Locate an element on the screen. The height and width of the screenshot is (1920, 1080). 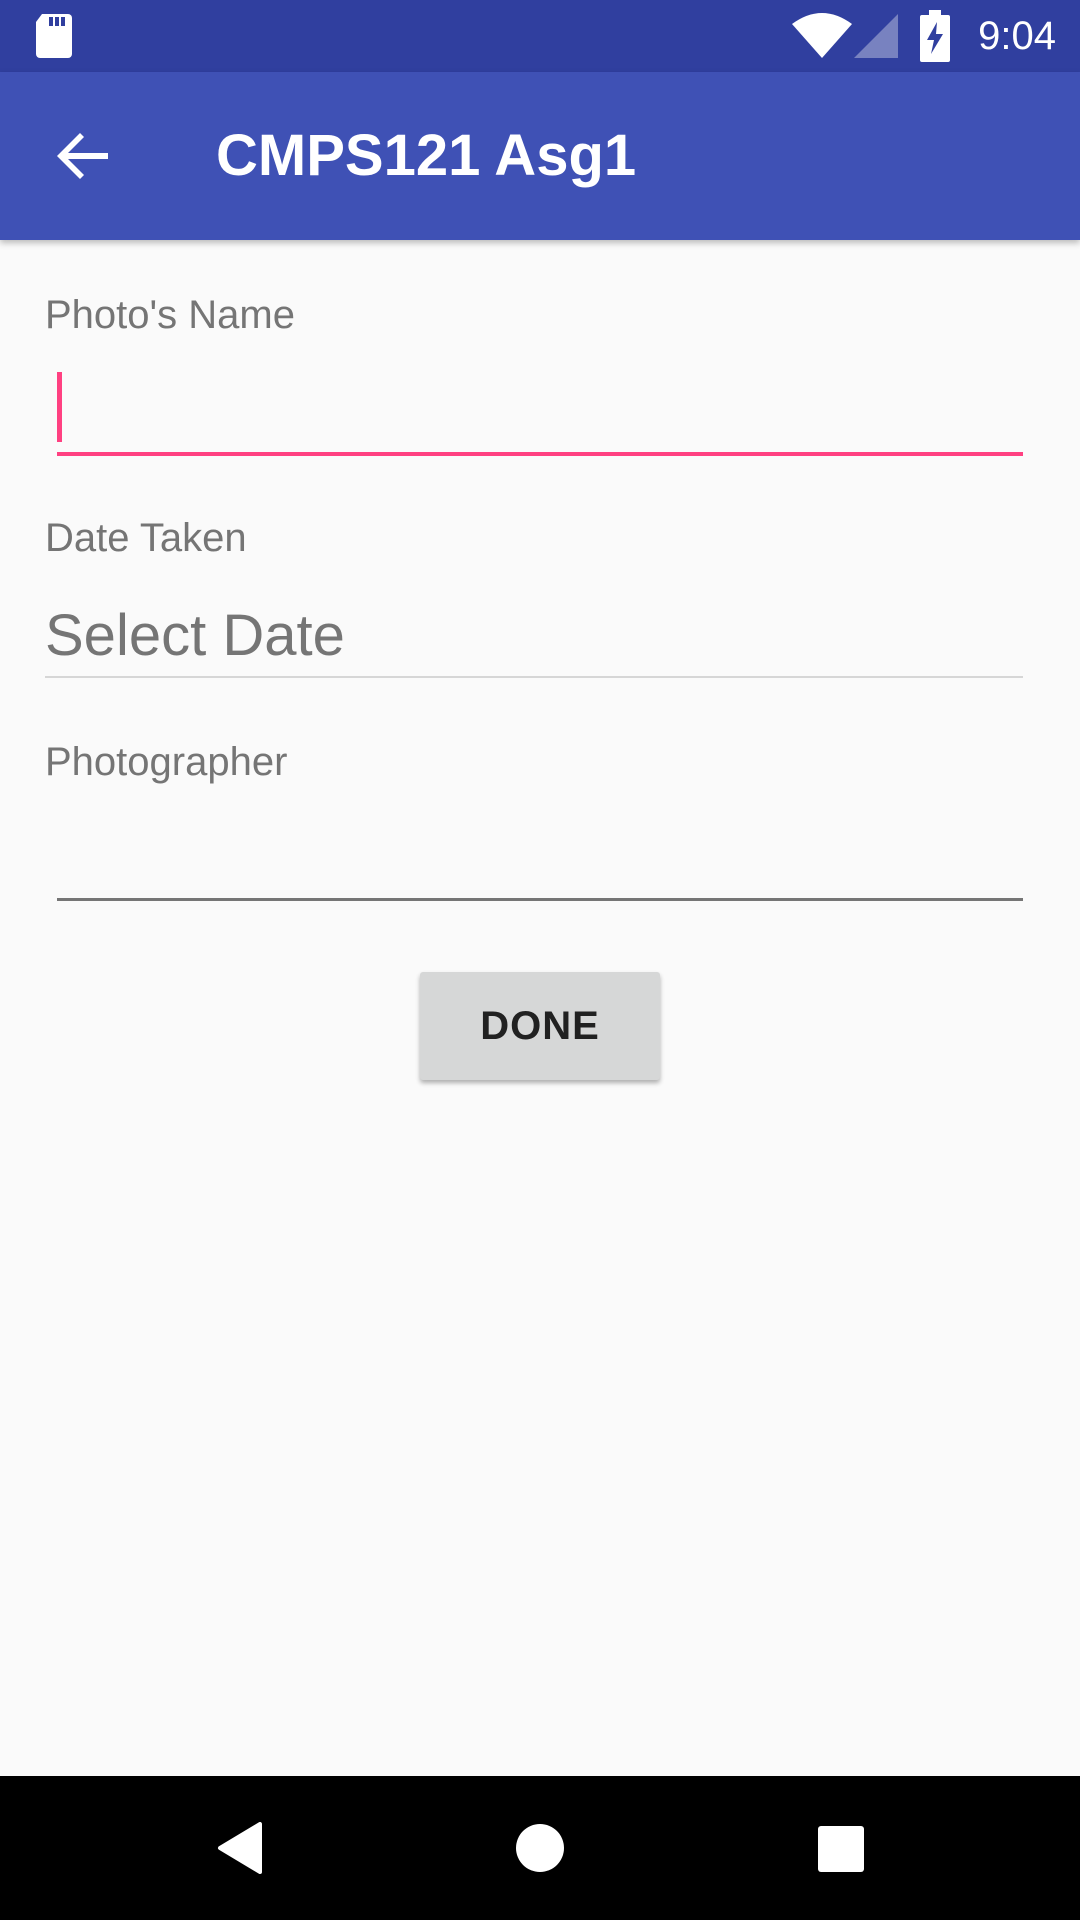
text-caret is located at coordinates (59, 407).